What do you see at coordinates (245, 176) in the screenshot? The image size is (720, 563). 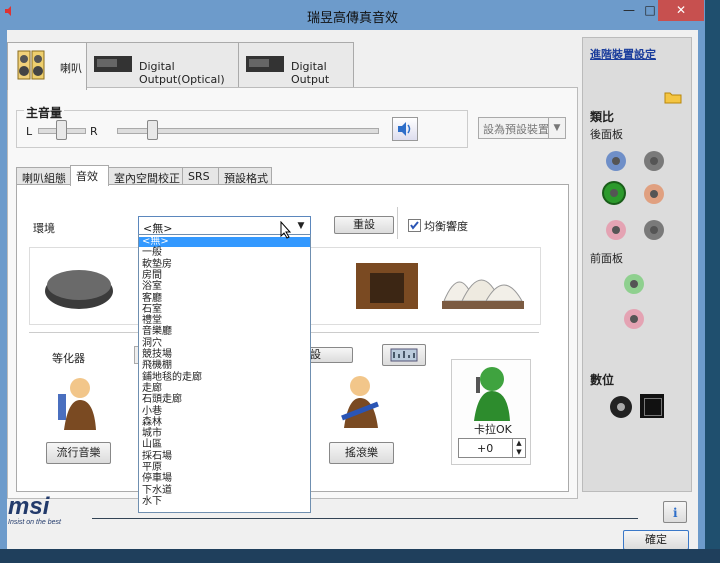 I see `tab-default-format: 預設格式` at bounding box center [245, 176].